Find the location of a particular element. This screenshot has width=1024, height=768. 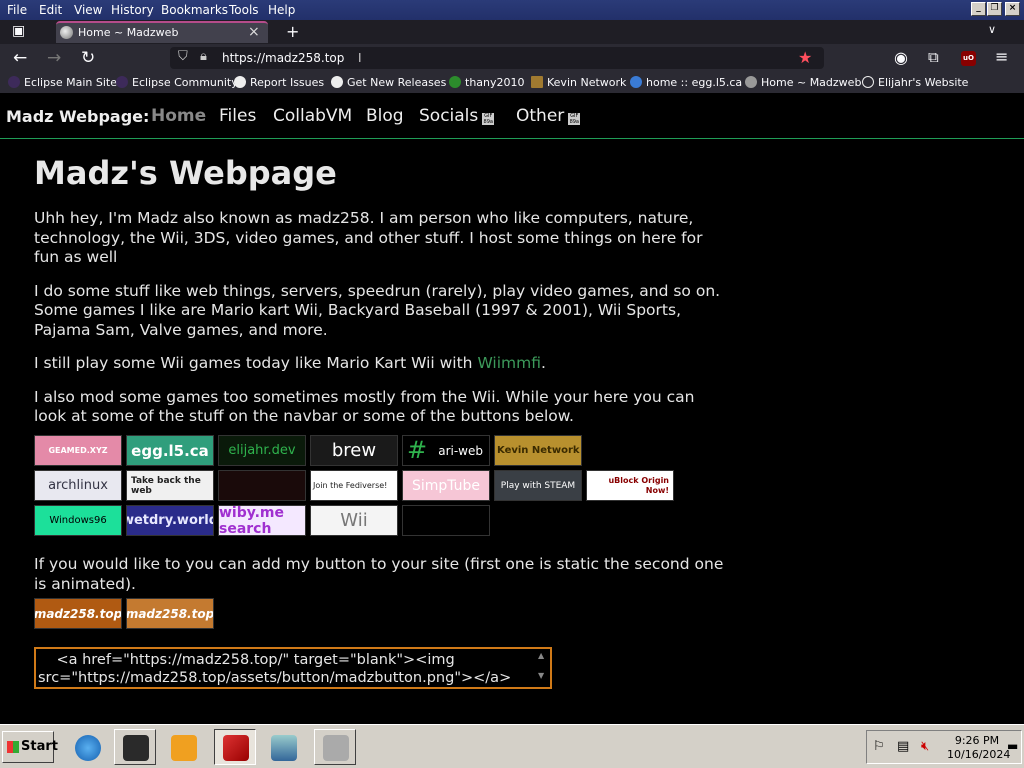

close-window-button: × is located at coordinates (1012, 9).